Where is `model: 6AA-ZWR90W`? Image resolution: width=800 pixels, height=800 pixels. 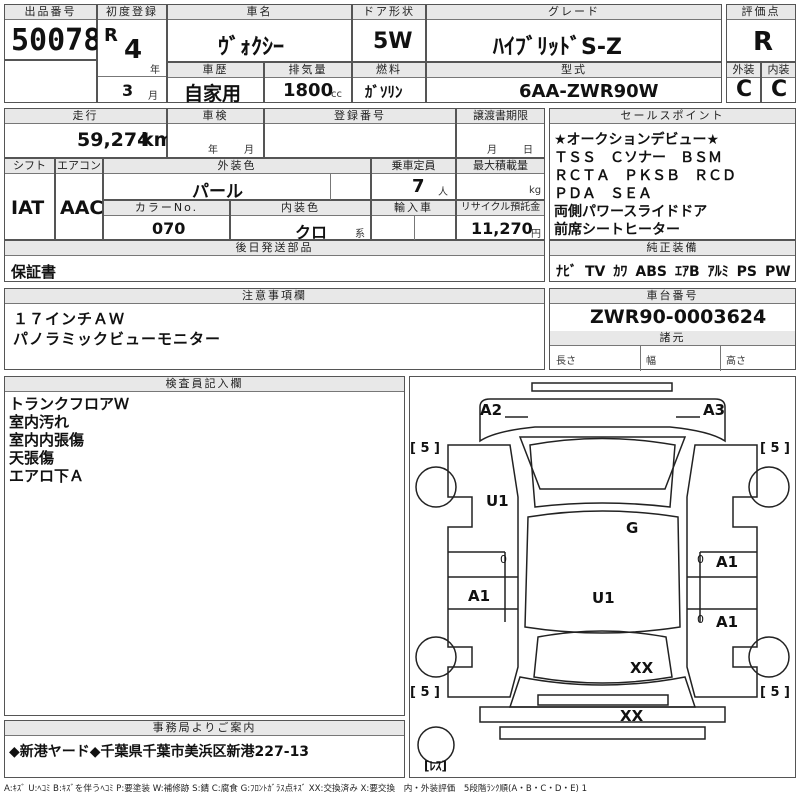 model: 6AA-ZWR90W is located at coordinates (589, 91).